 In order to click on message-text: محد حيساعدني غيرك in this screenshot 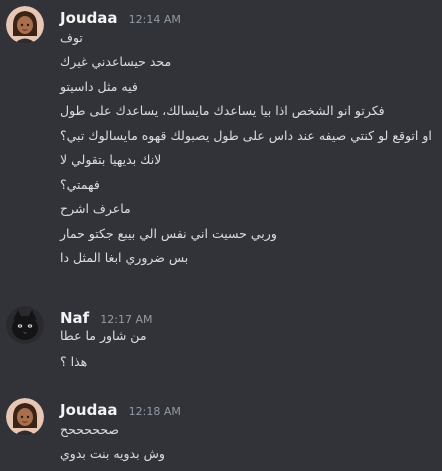, I will do `click(116, 61)`.